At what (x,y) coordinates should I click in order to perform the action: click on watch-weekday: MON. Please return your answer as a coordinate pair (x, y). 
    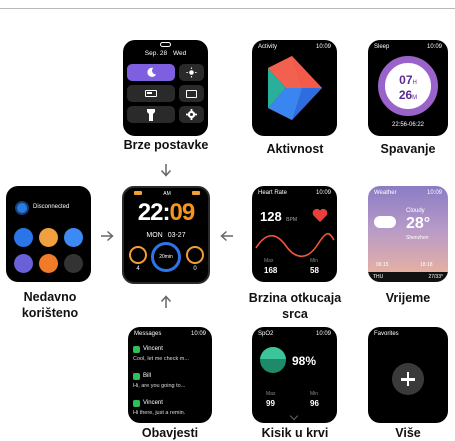
    Looking at the image, I should click on (154, 235).